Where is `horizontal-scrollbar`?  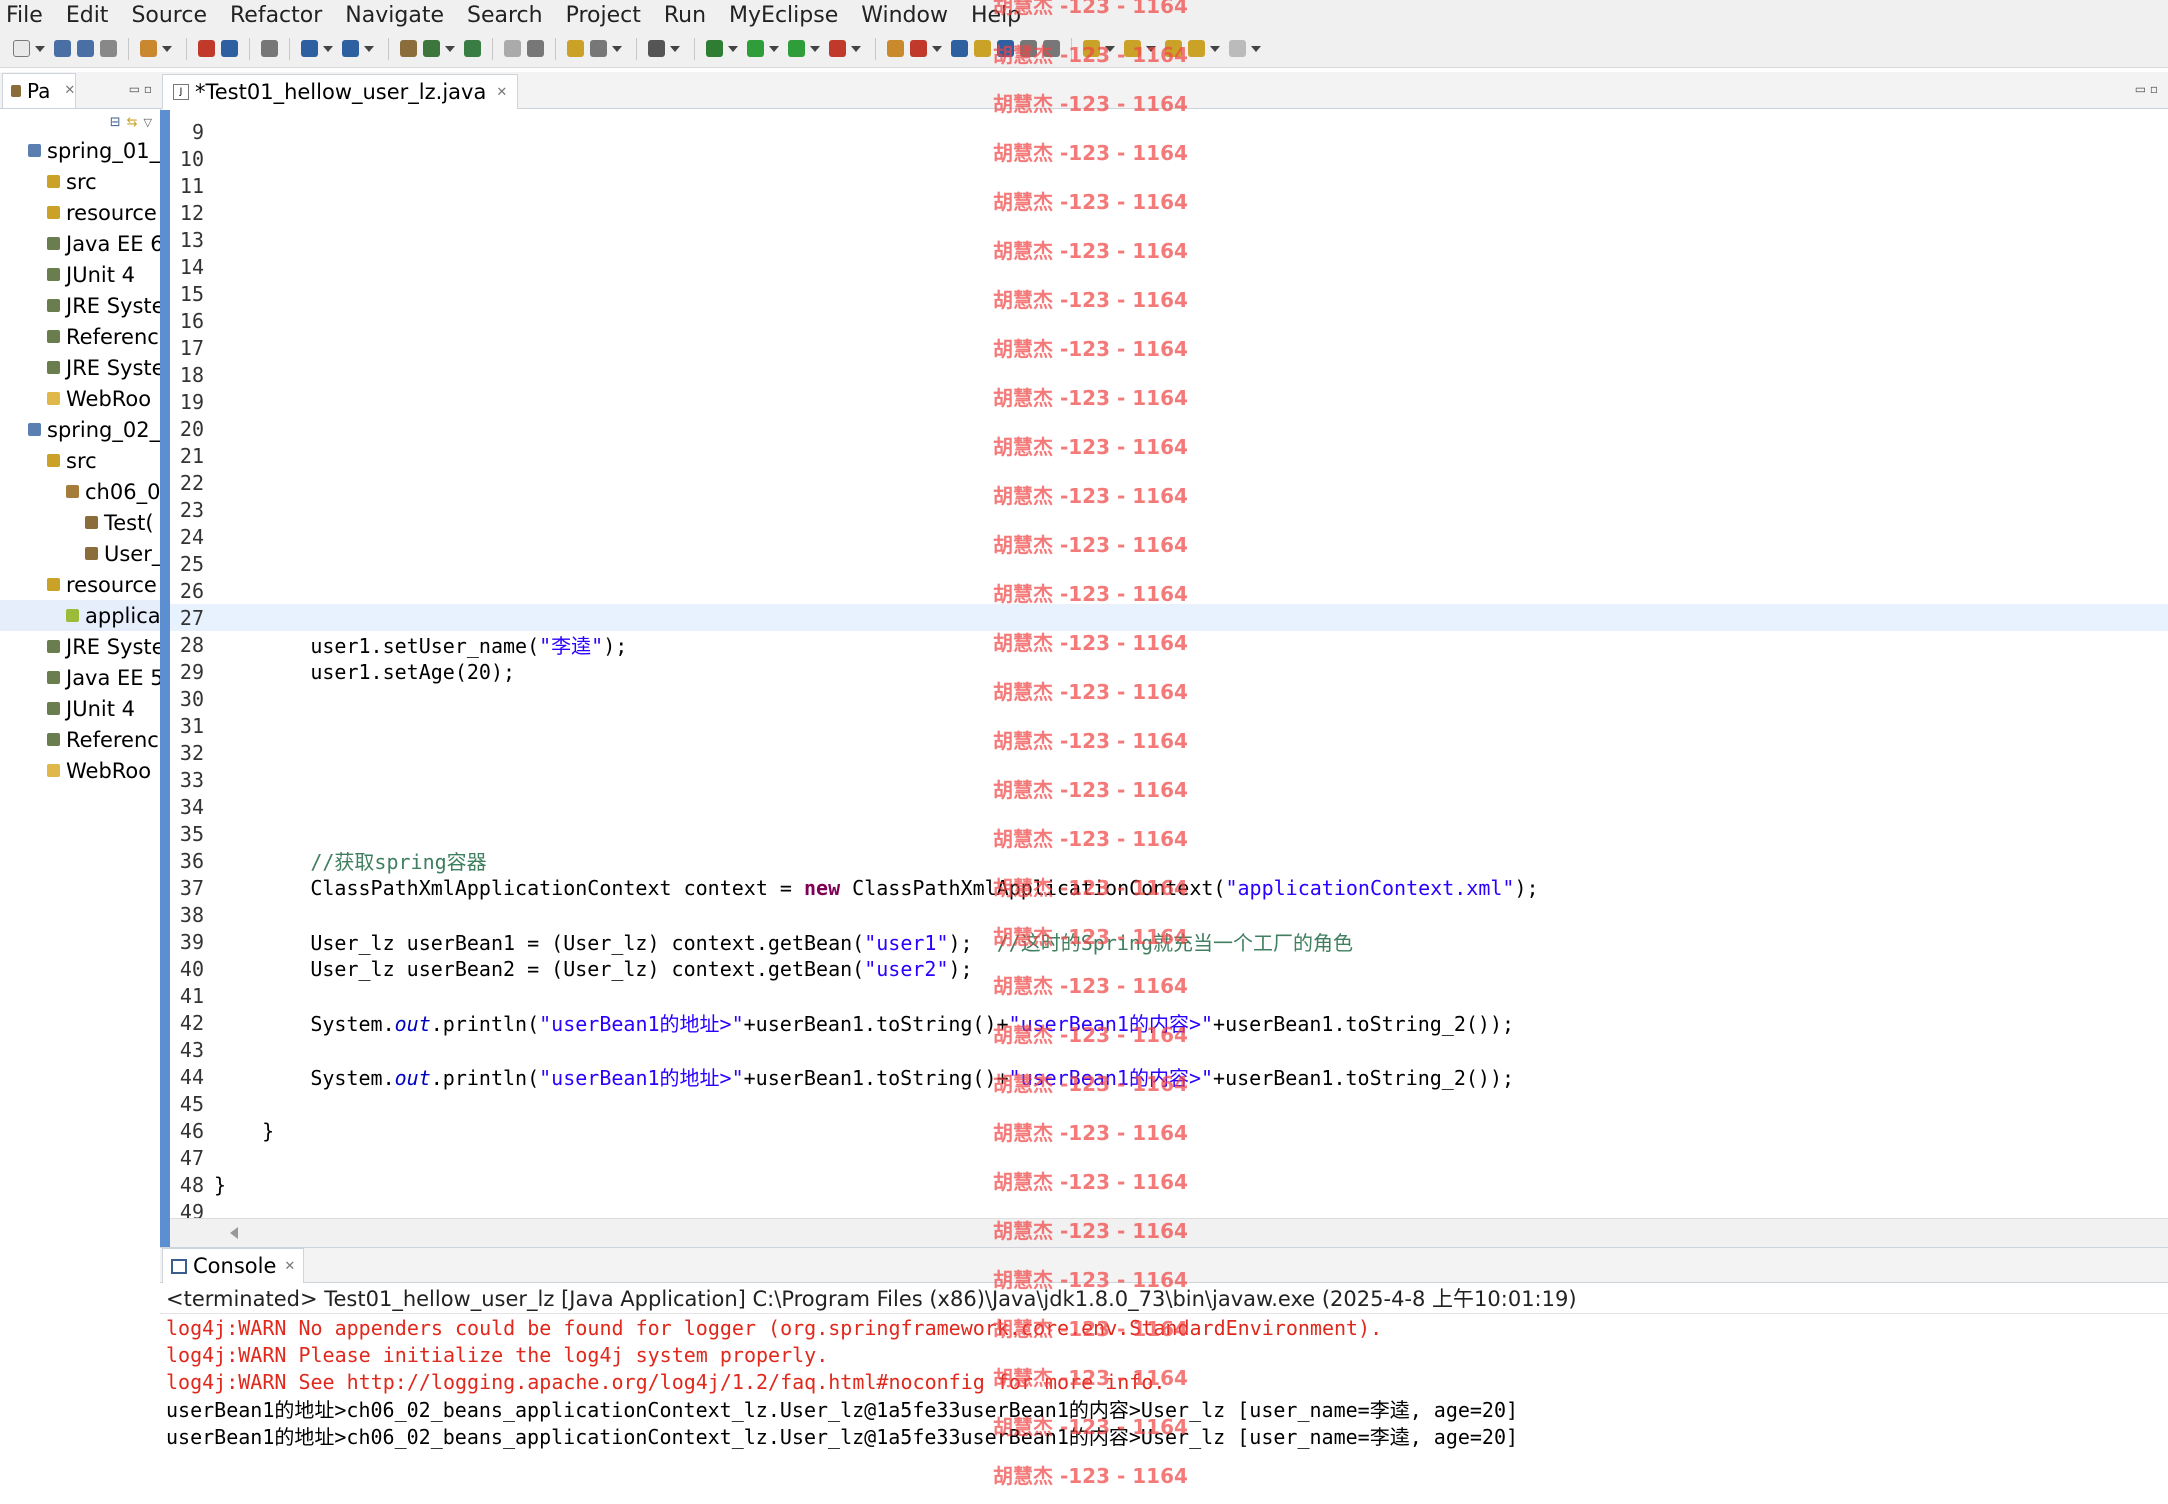
horizontal-scrollbar is located at coordinates (1169, 1232).